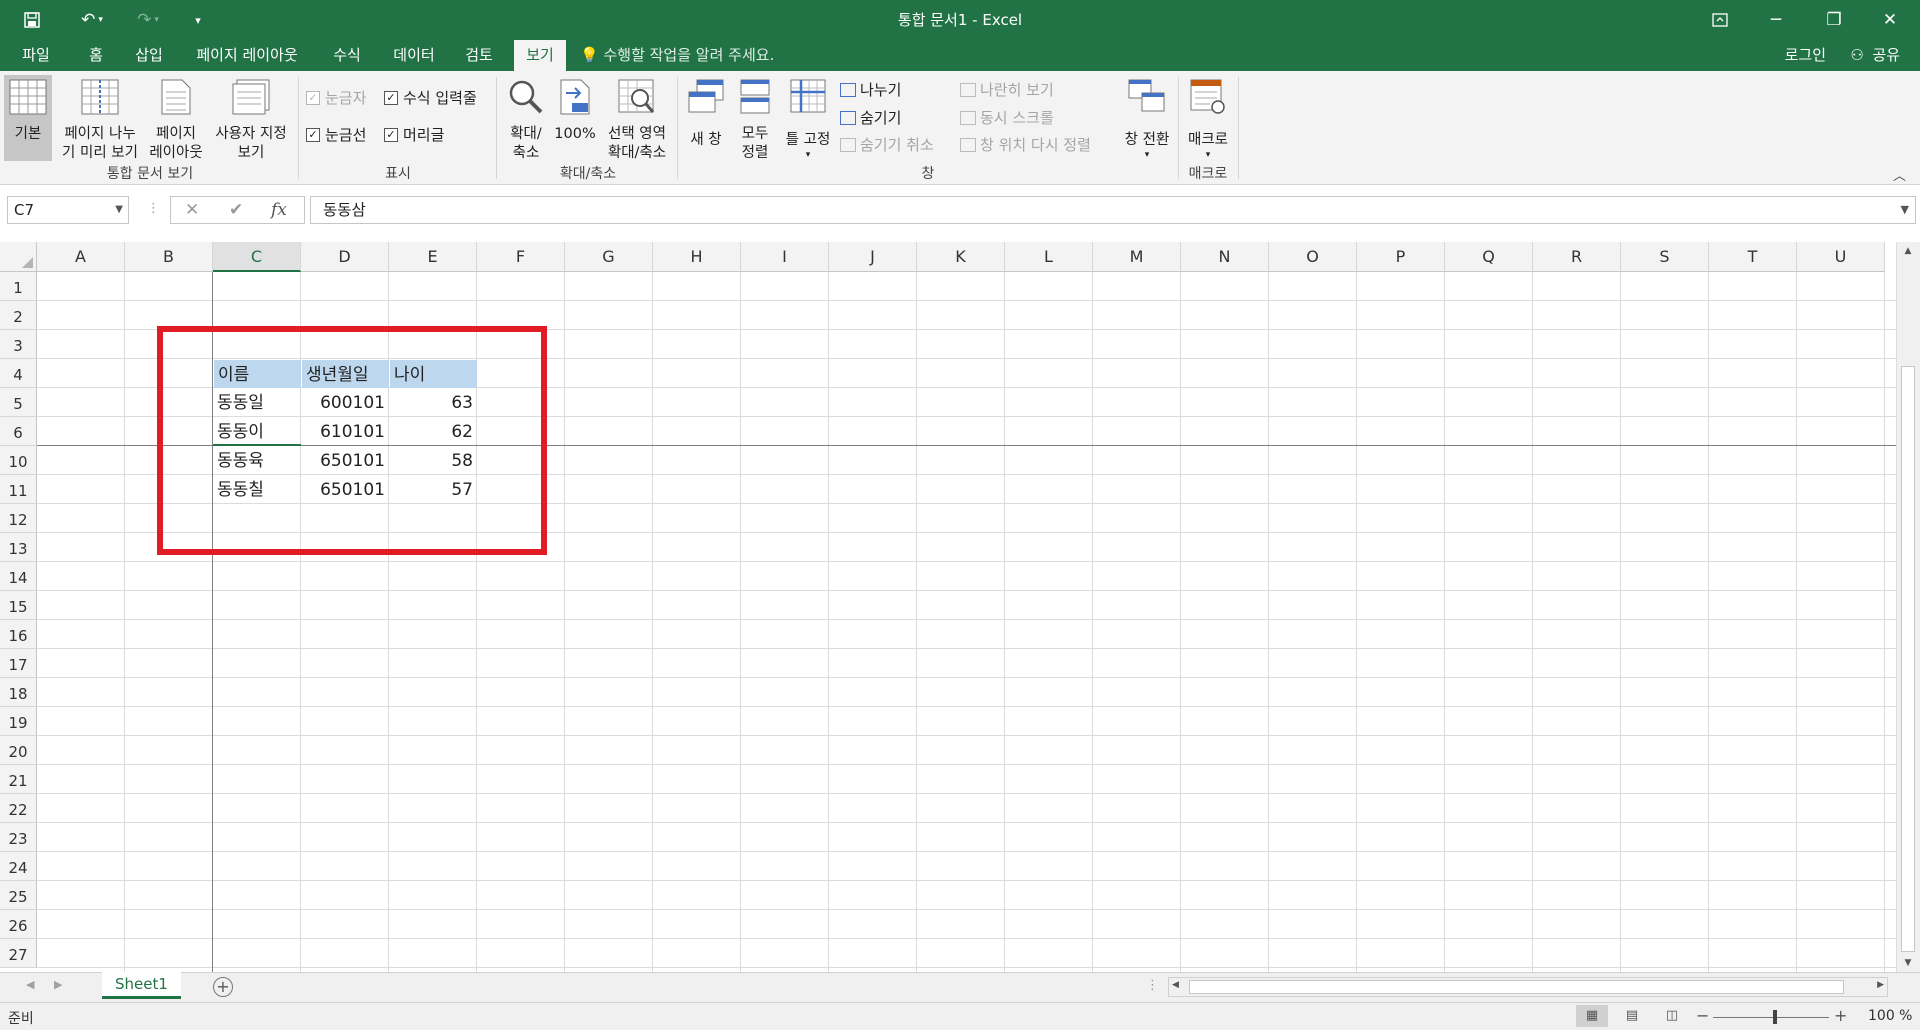  What do you see at coordinates (223, 987) in the screenshot?
I see `add-sheet-icon: +` at bounding box center [223, 987].